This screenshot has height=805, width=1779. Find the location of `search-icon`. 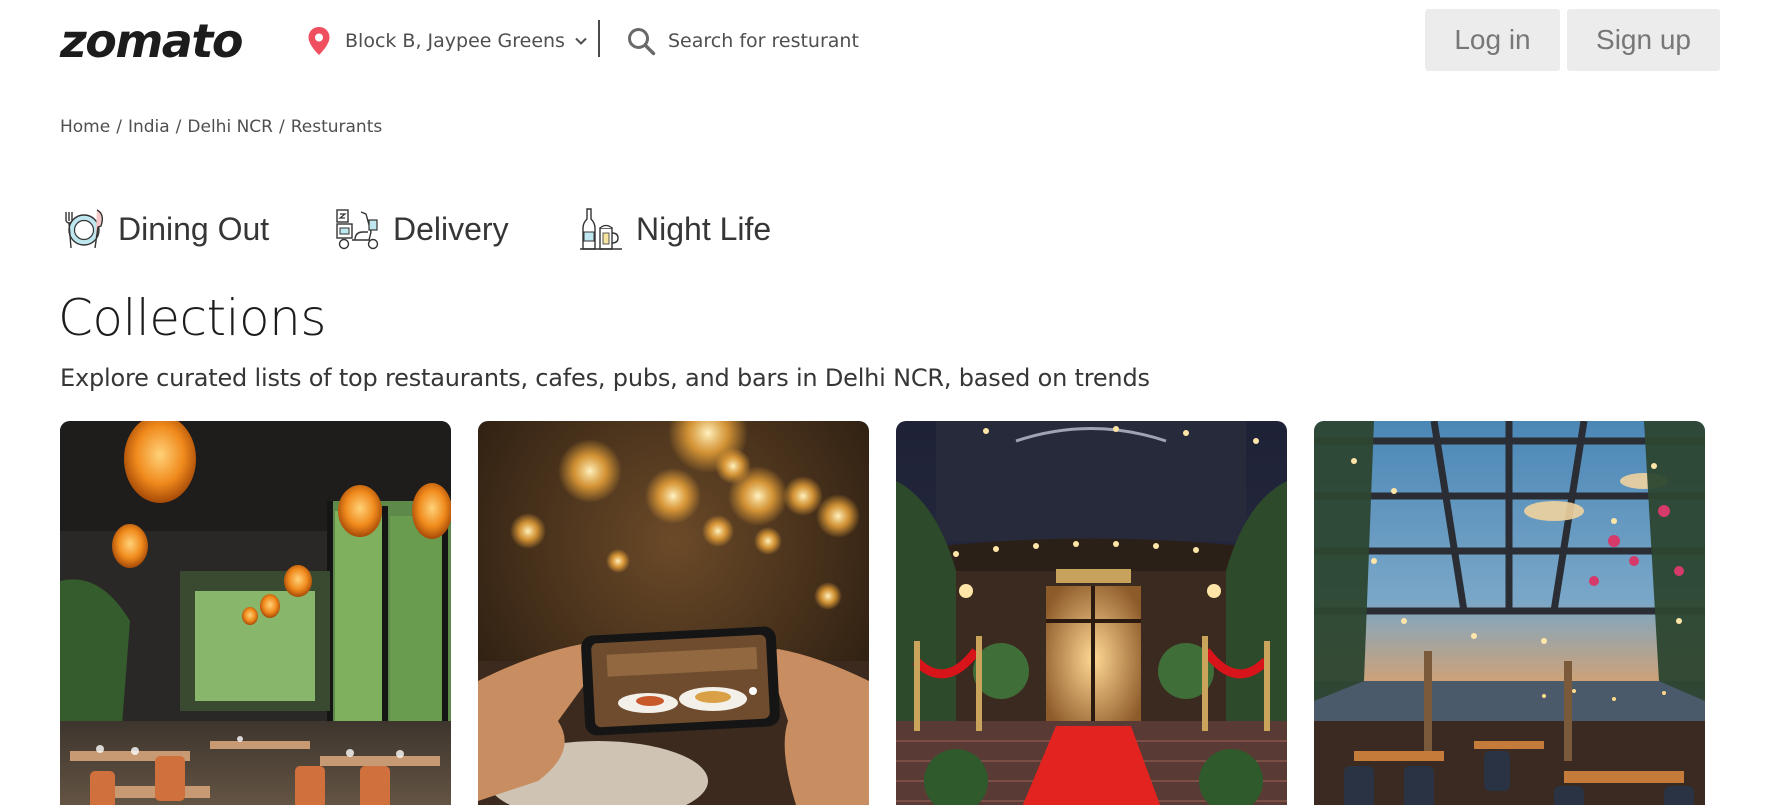

search-icon is located at coordinates (641, 41).